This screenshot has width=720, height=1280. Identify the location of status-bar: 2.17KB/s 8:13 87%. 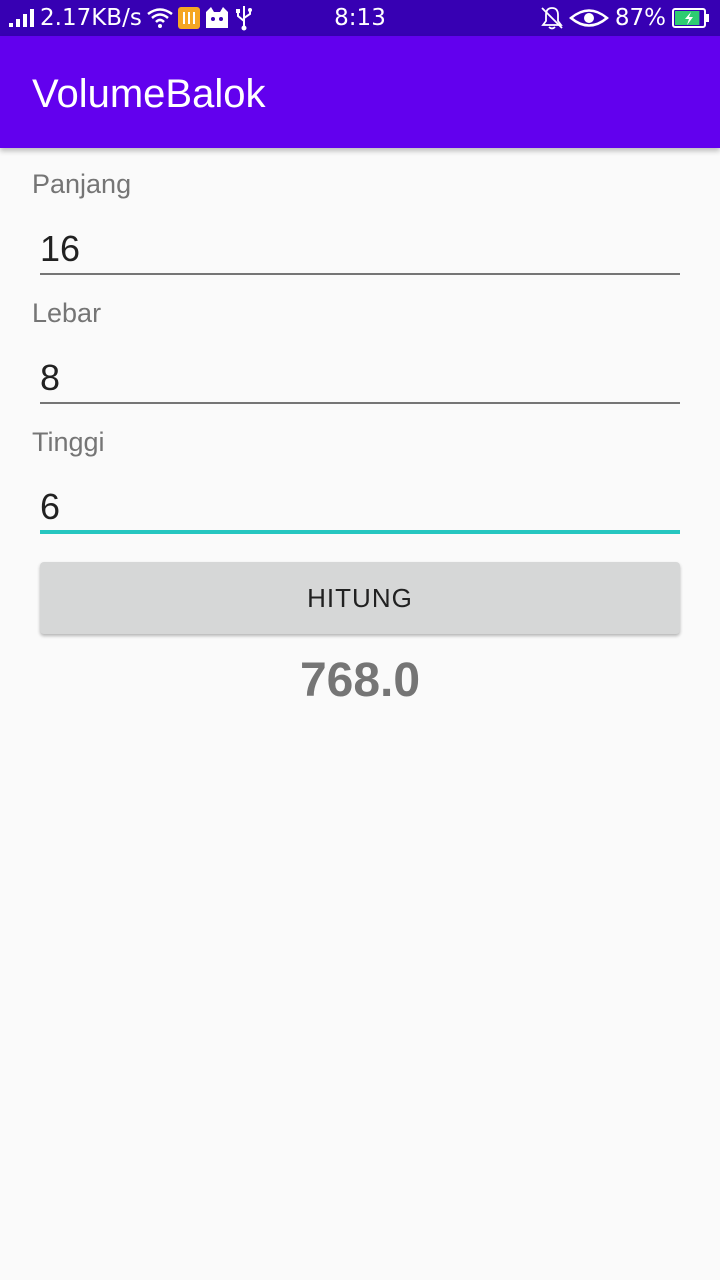
(360, 18).